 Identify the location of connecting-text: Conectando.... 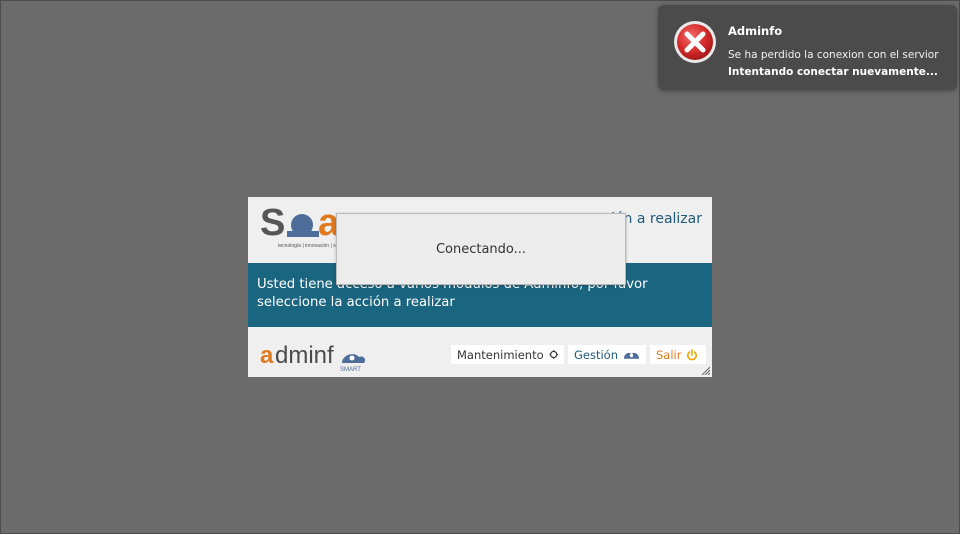
(481, 249).